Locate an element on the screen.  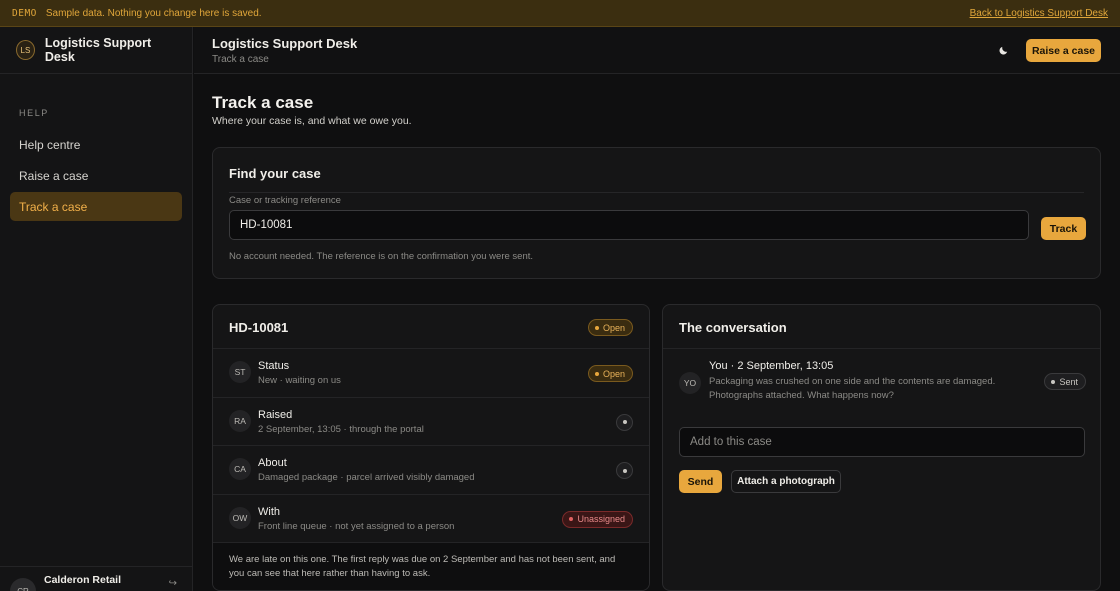
reference-input is located at coordinates (629, 225).